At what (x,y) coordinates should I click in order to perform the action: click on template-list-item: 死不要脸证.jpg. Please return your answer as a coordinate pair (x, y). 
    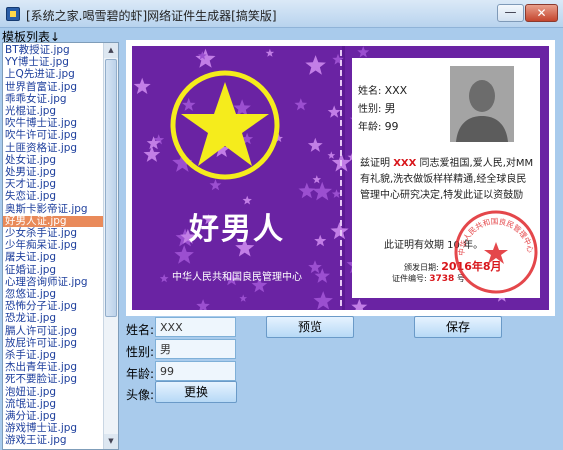
    Looking at the image, I should click on (41, 379).